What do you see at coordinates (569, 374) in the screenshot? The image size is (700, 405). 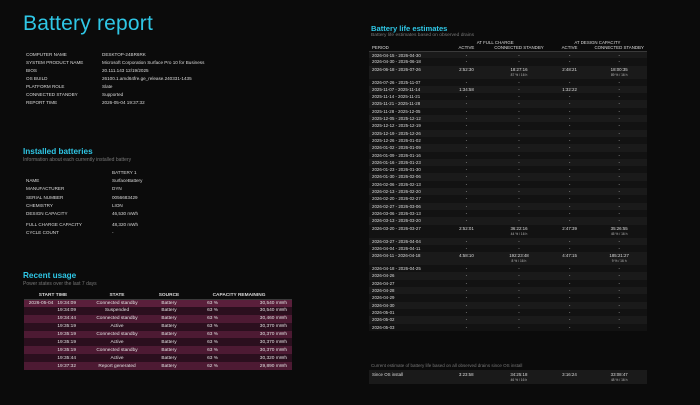 I see `since-design-active: 3:16:24` at bounding box center [569, 374].